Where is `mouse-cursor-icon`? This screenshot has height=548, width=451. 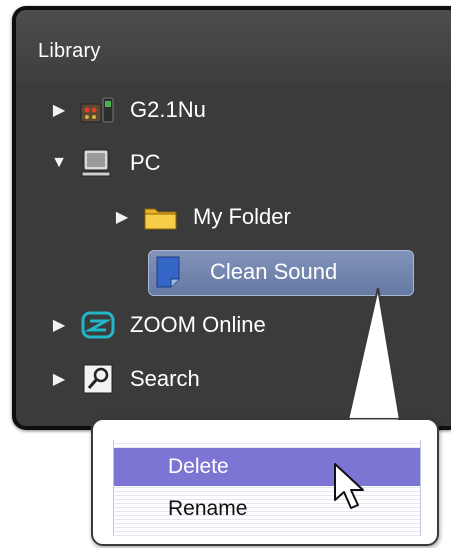 mouse-cursor-icon is located at coordinates (349, 486).